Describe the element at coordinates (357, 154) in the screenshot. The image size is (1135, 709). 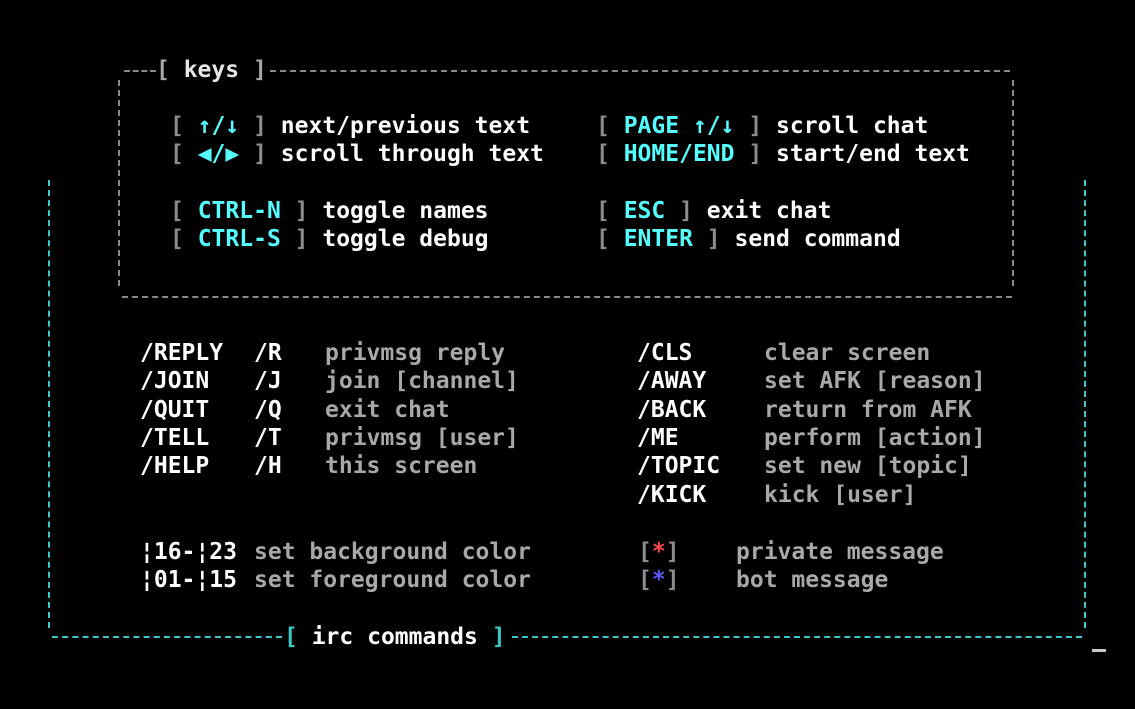
I see `key-binding-leftright: [ ◀/▶ ] scroll through text` at that location.